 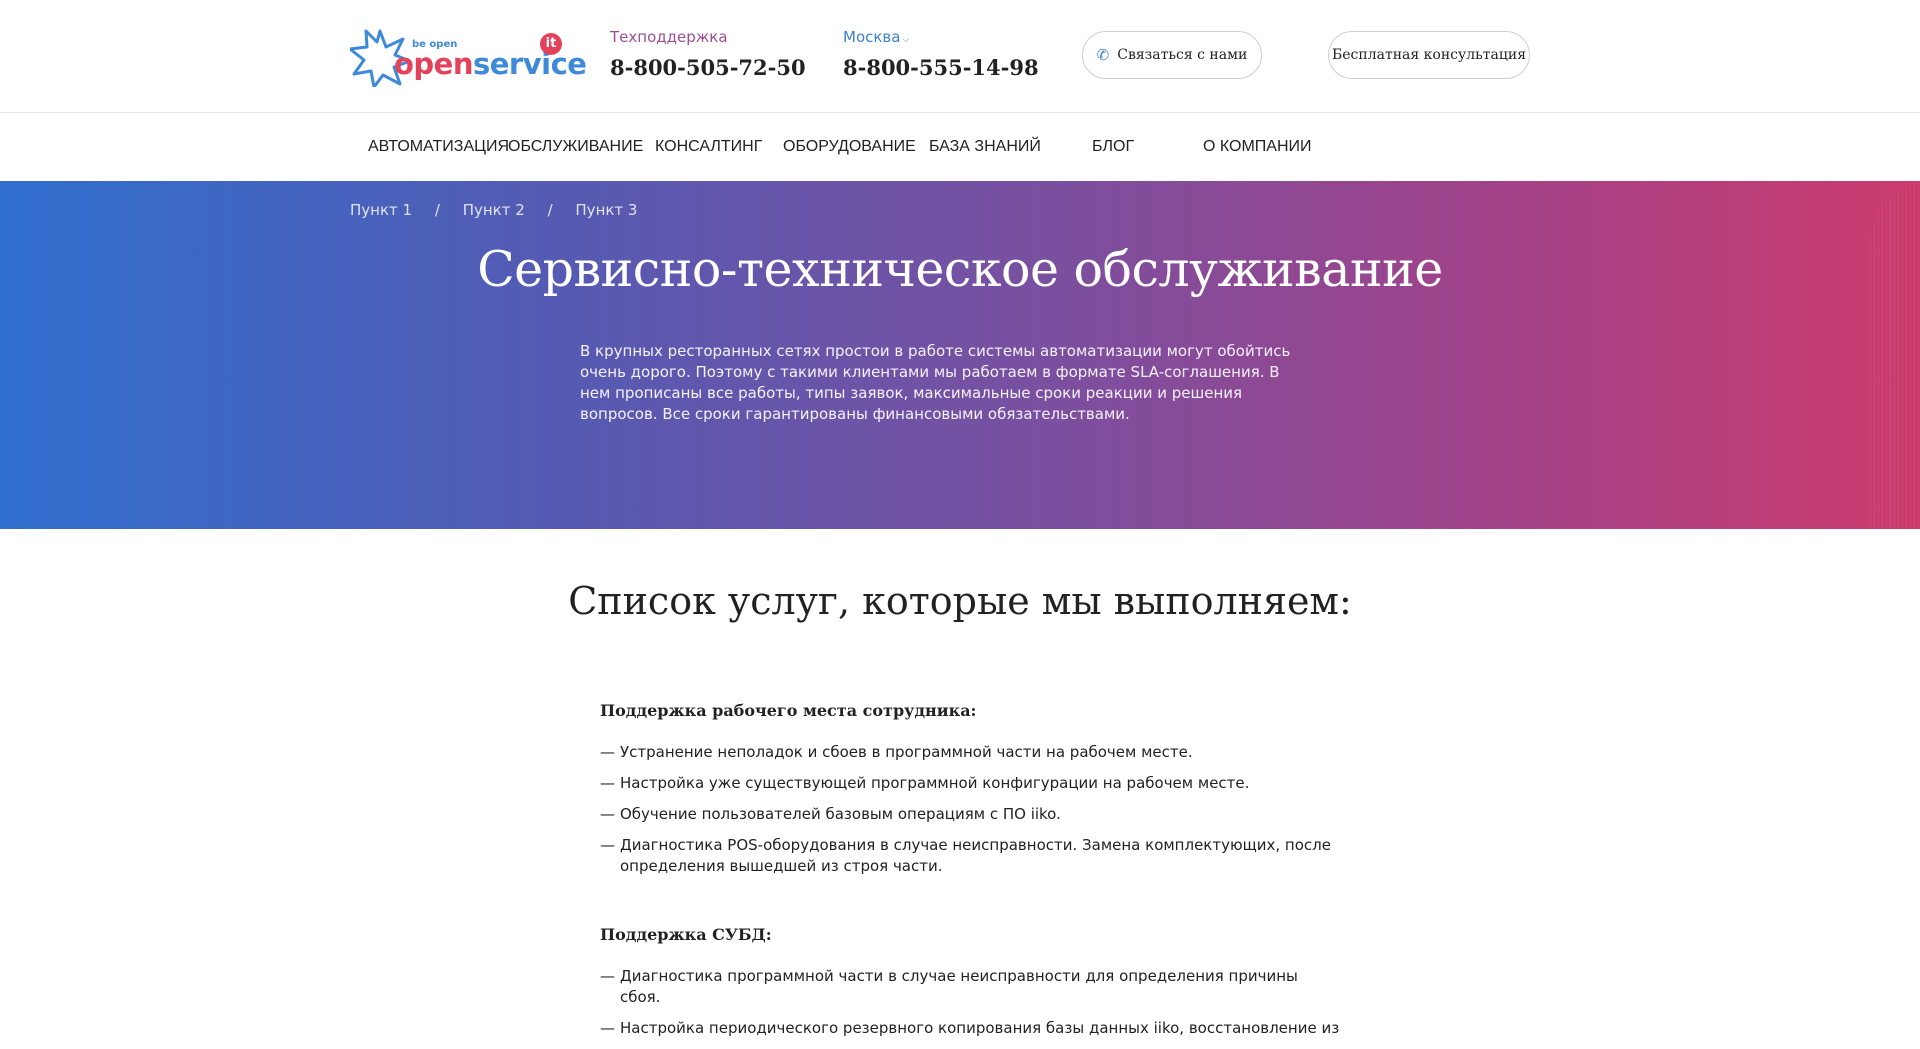 What do you see at coordinates (960, 269) in the screenshot?
I see `page-title: Сервисно-техническое обслуживание` at bounding box center [960, 269].